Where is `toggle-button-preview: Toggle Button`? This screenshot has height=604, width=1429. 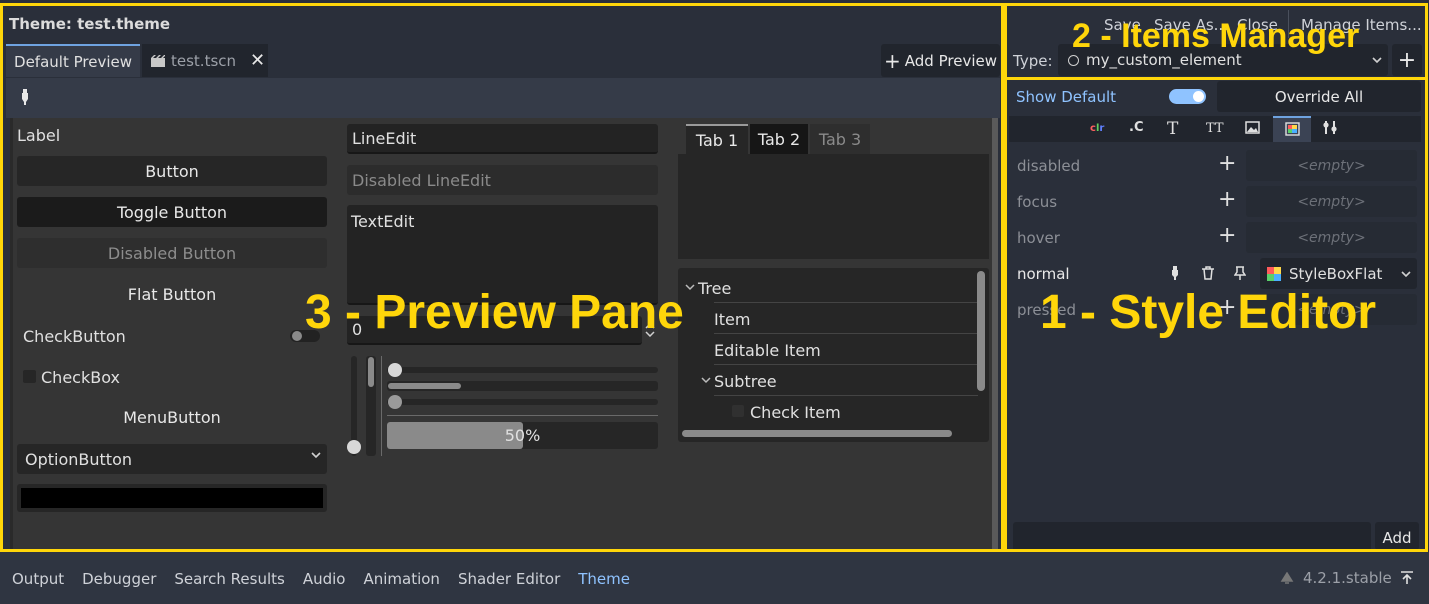 toggle-button-preview: Toggle Button is located at coordinates (172, 212).